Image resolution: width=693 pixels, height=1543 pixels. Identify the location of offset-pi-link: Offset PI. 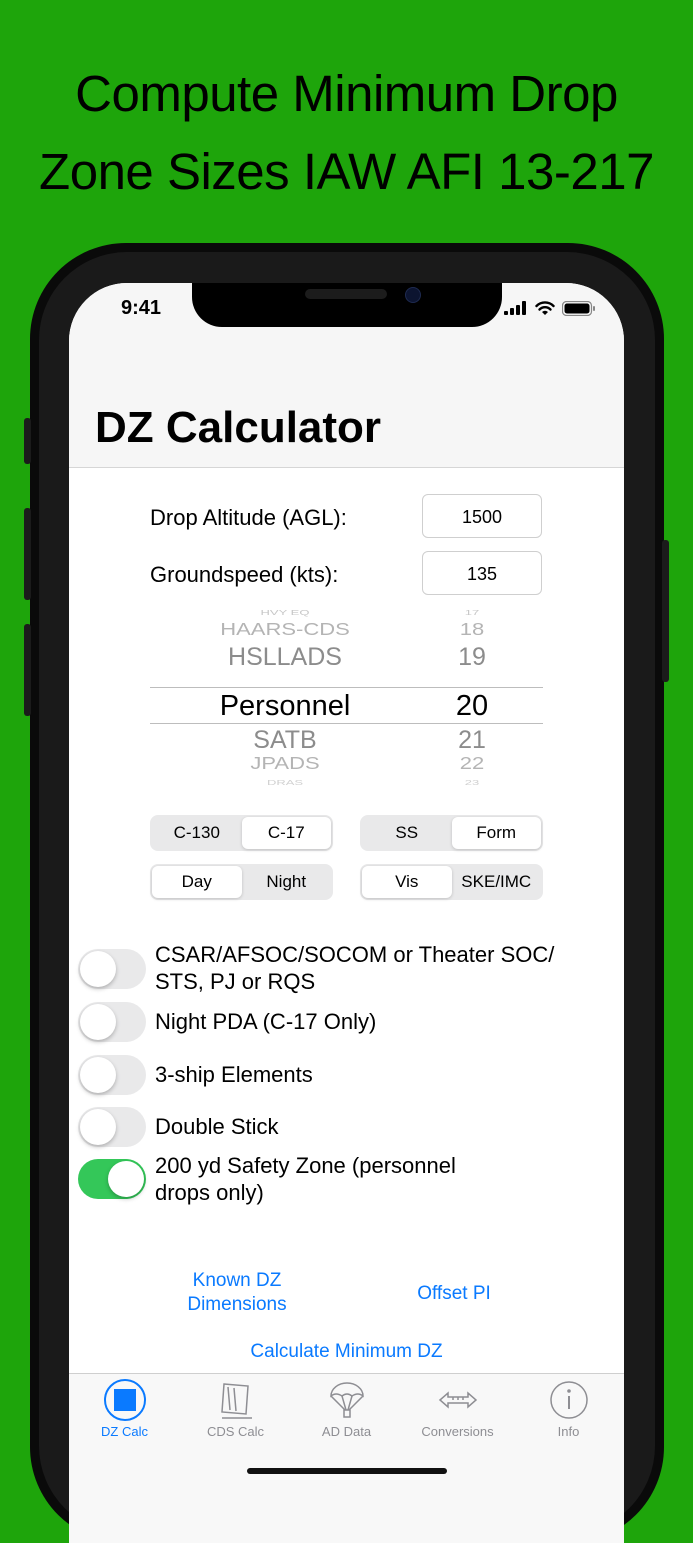
(454, 1294).